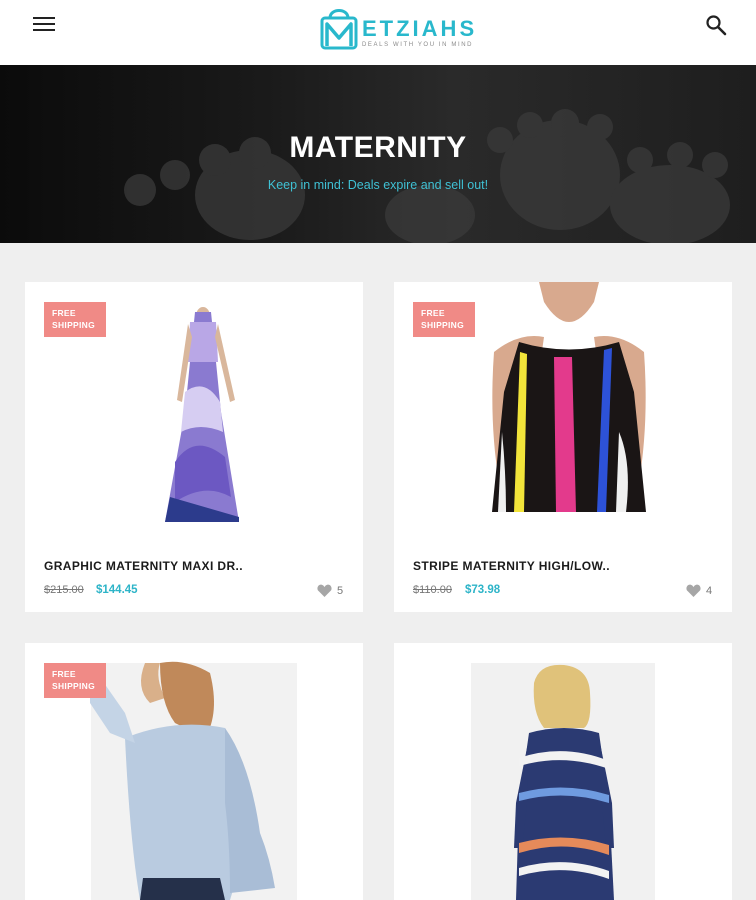 The width and height of the screenshot is (756, 900). I want to click on brand-logo: ETZIAHS DEALS WITH YOU IN MIND, so click(405, 31).